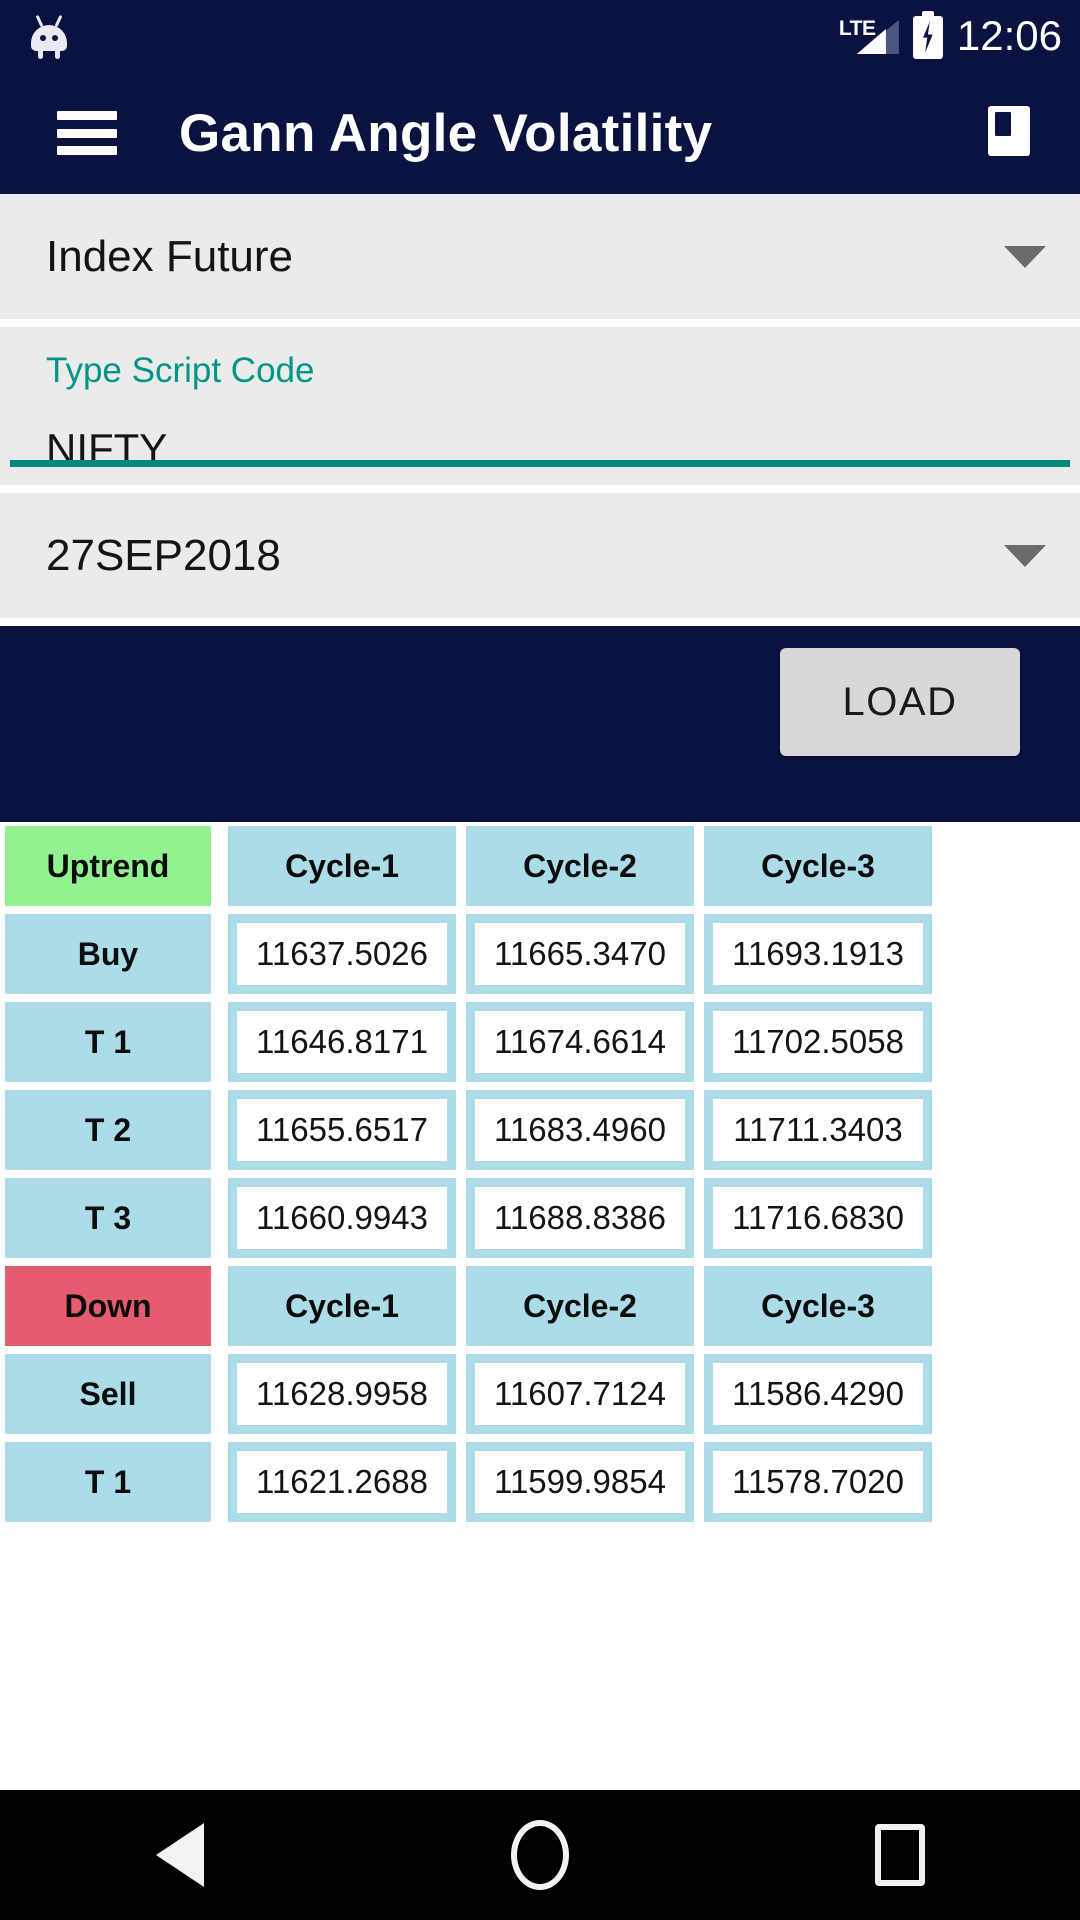  What do you see at coordinates (108, 1394) in the screenshot?
I see `row-label: Sell` at bounding box center [108, 1394].